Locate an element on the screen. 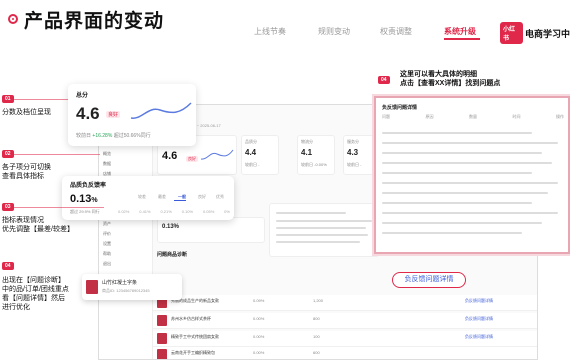  scale-tick: 0.10% is located at coordinates (187, 211).